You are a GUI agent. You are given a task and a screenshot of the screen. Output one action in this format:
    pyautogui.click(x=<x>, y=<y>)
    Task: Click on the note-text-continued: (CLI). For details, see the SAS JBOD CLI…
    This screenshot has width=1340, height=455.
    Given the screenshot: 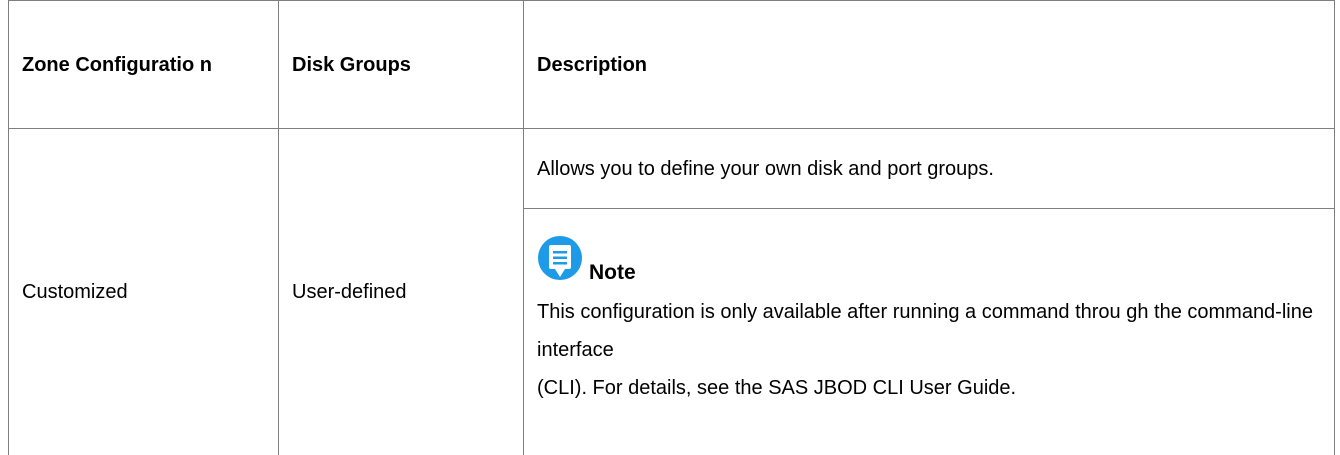 What is the action you would take?
    pyautogui.click(x=777, y=388)
    